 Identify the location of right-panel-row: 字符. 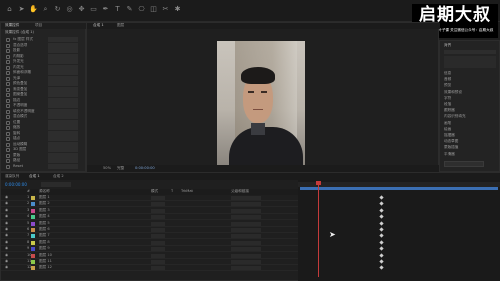
(470, 98).